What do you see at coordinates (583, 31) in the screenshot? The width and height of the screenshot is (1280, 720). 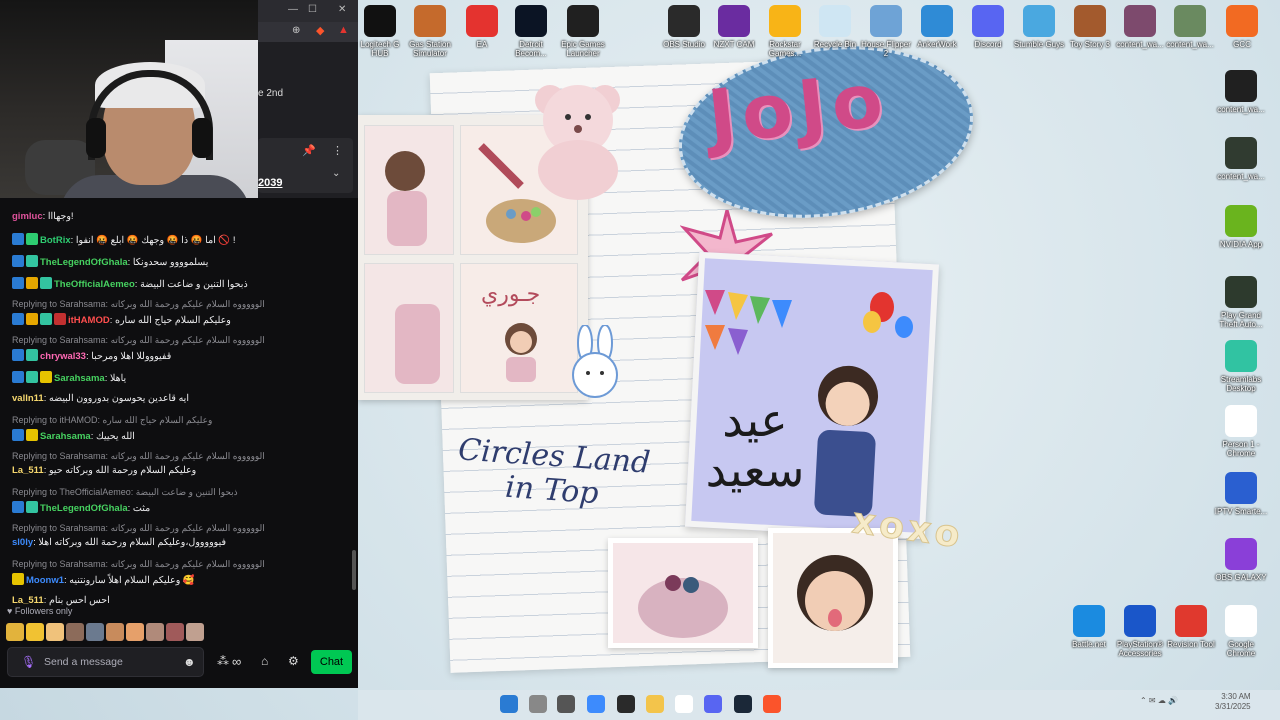 I see `desktop-shortcut: Epic Games Launcher` at bounding box center [583, 31].